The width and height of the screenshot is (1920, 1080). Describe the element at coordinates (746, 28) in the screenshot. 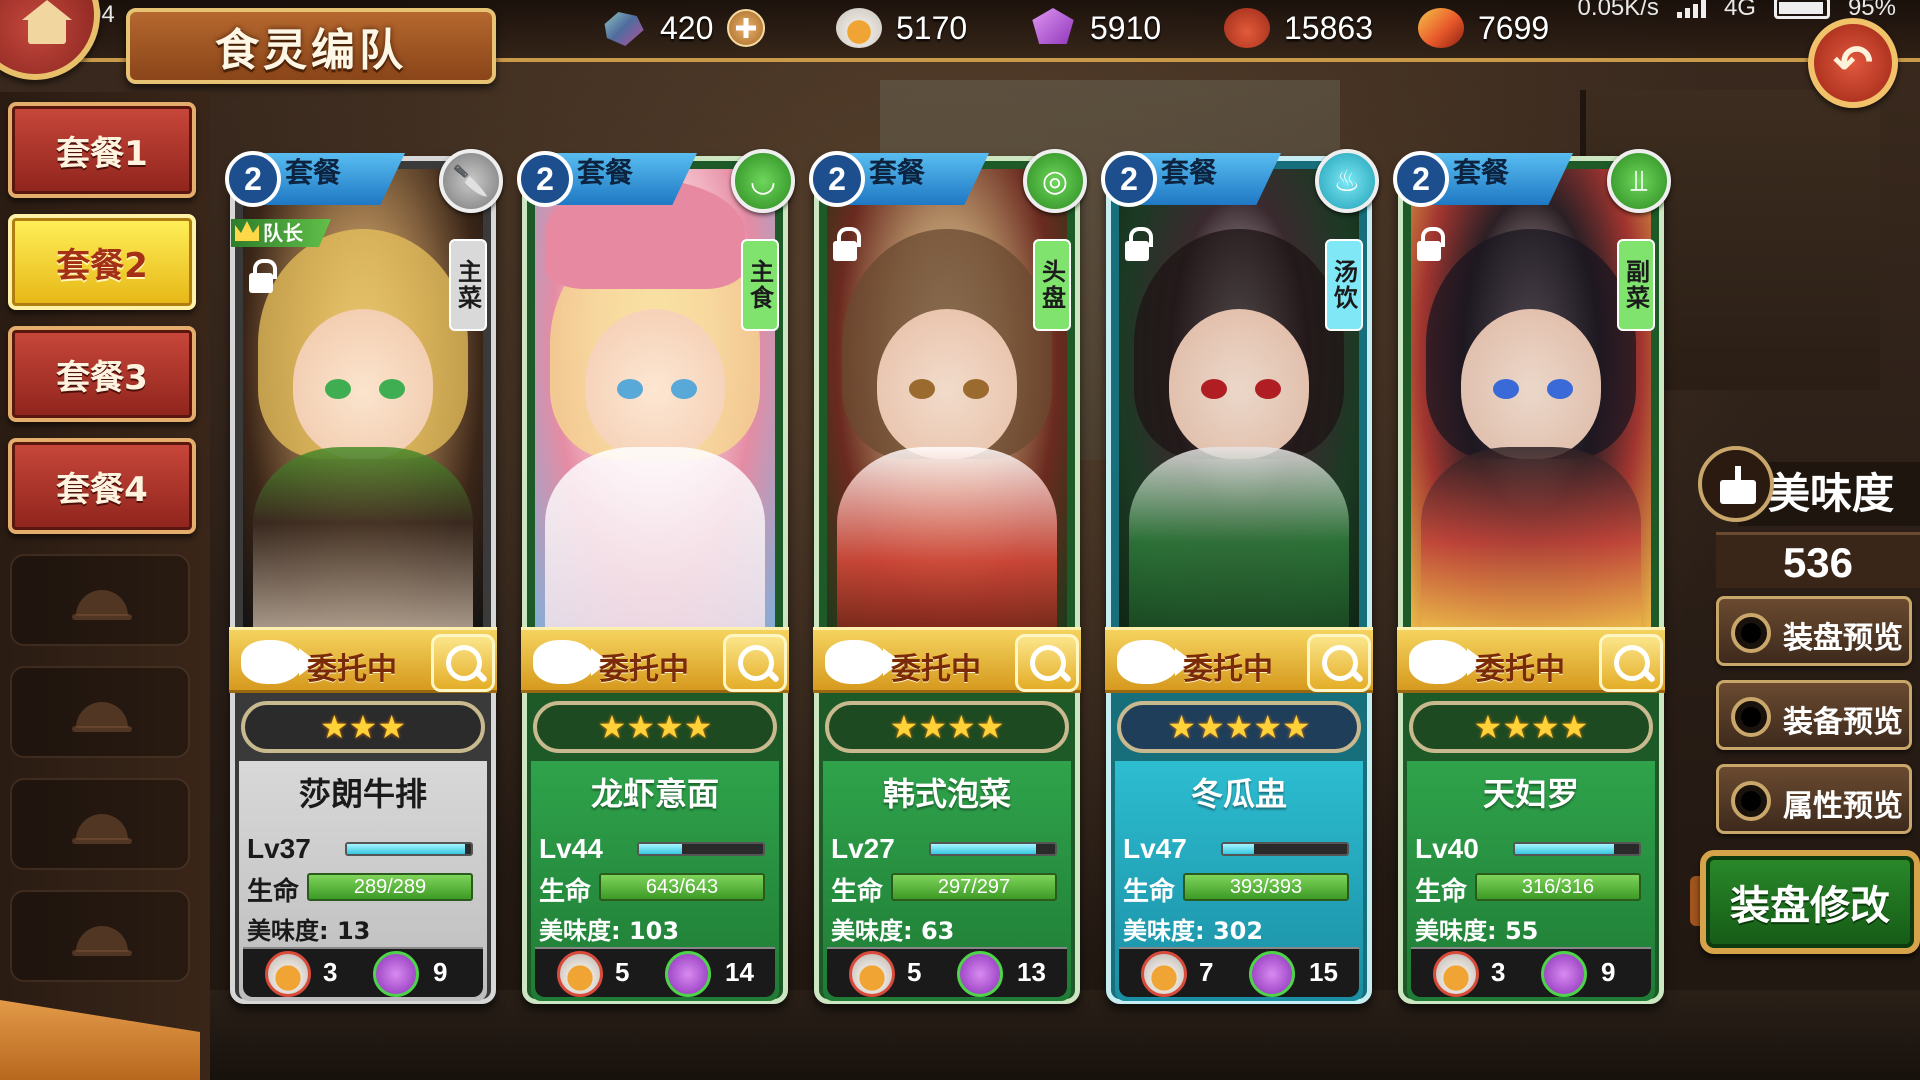

I see `add-gems-button` at that location.